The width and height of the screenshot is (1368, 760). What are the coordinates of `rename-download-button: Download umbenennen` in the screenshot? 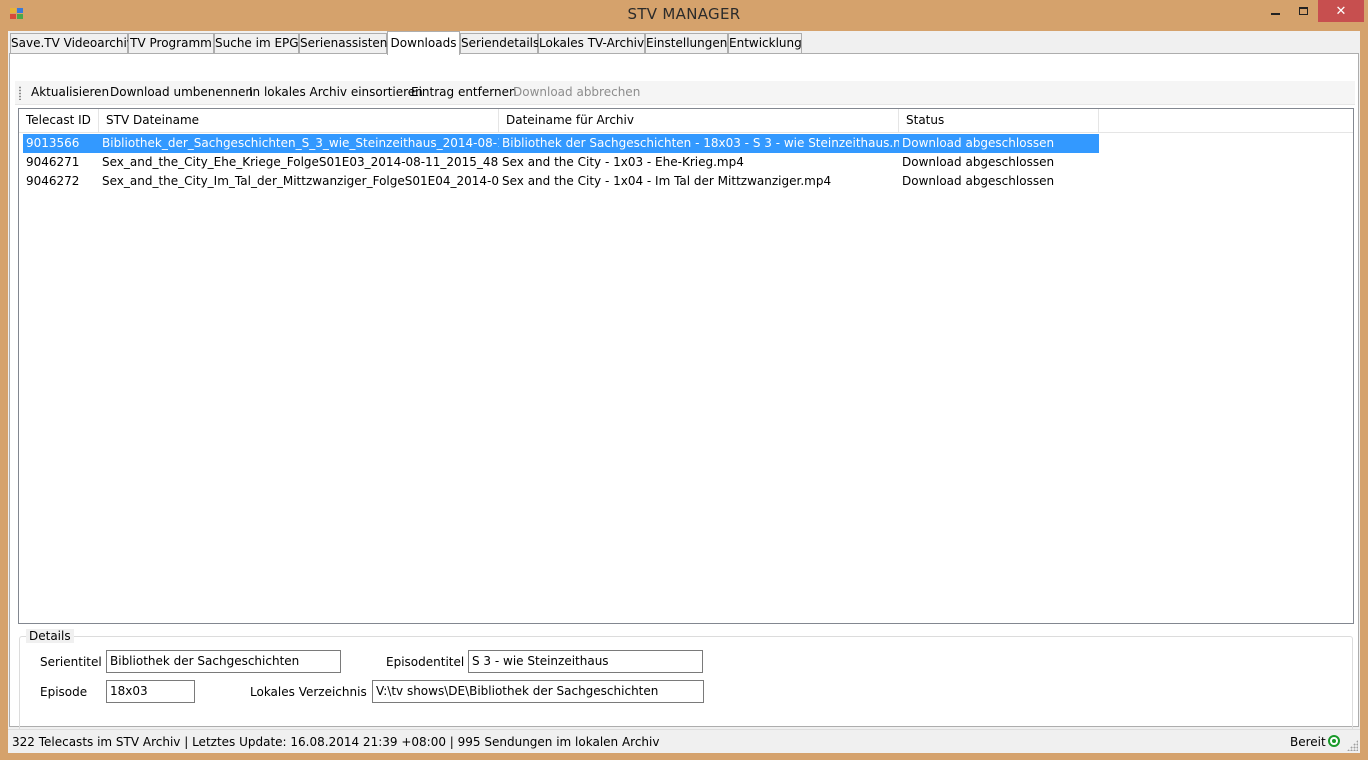 It's located at (181, 92).